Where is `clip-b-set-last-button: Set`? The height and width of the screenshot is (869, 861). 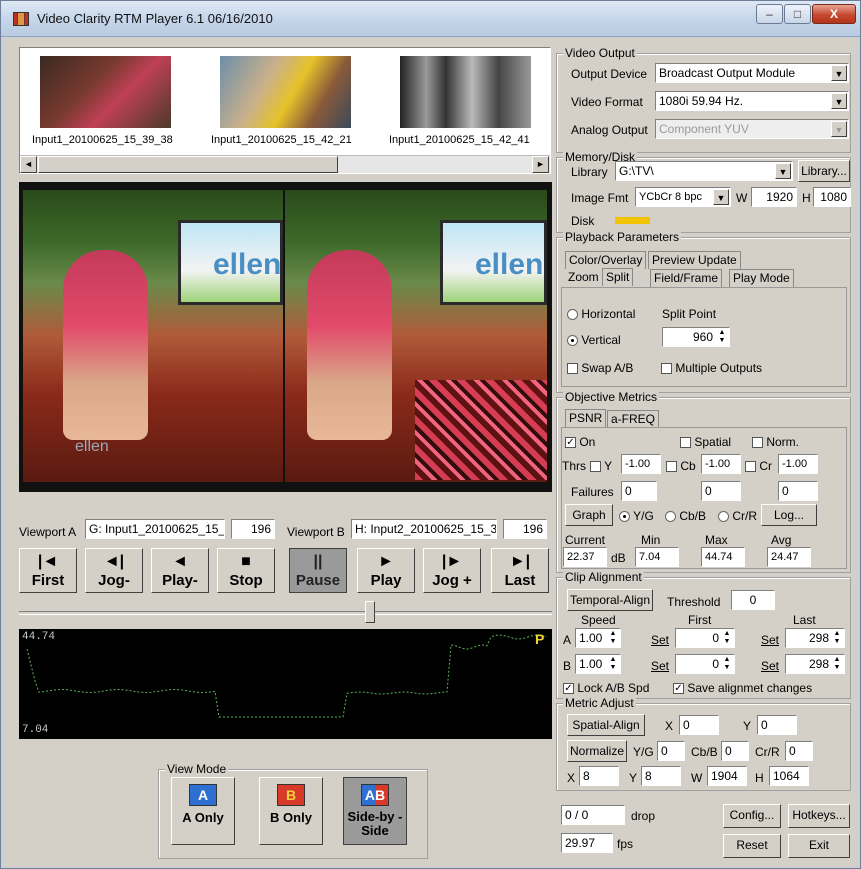
clip-b-set-last-button: Set is located at coordinates (770, 666).